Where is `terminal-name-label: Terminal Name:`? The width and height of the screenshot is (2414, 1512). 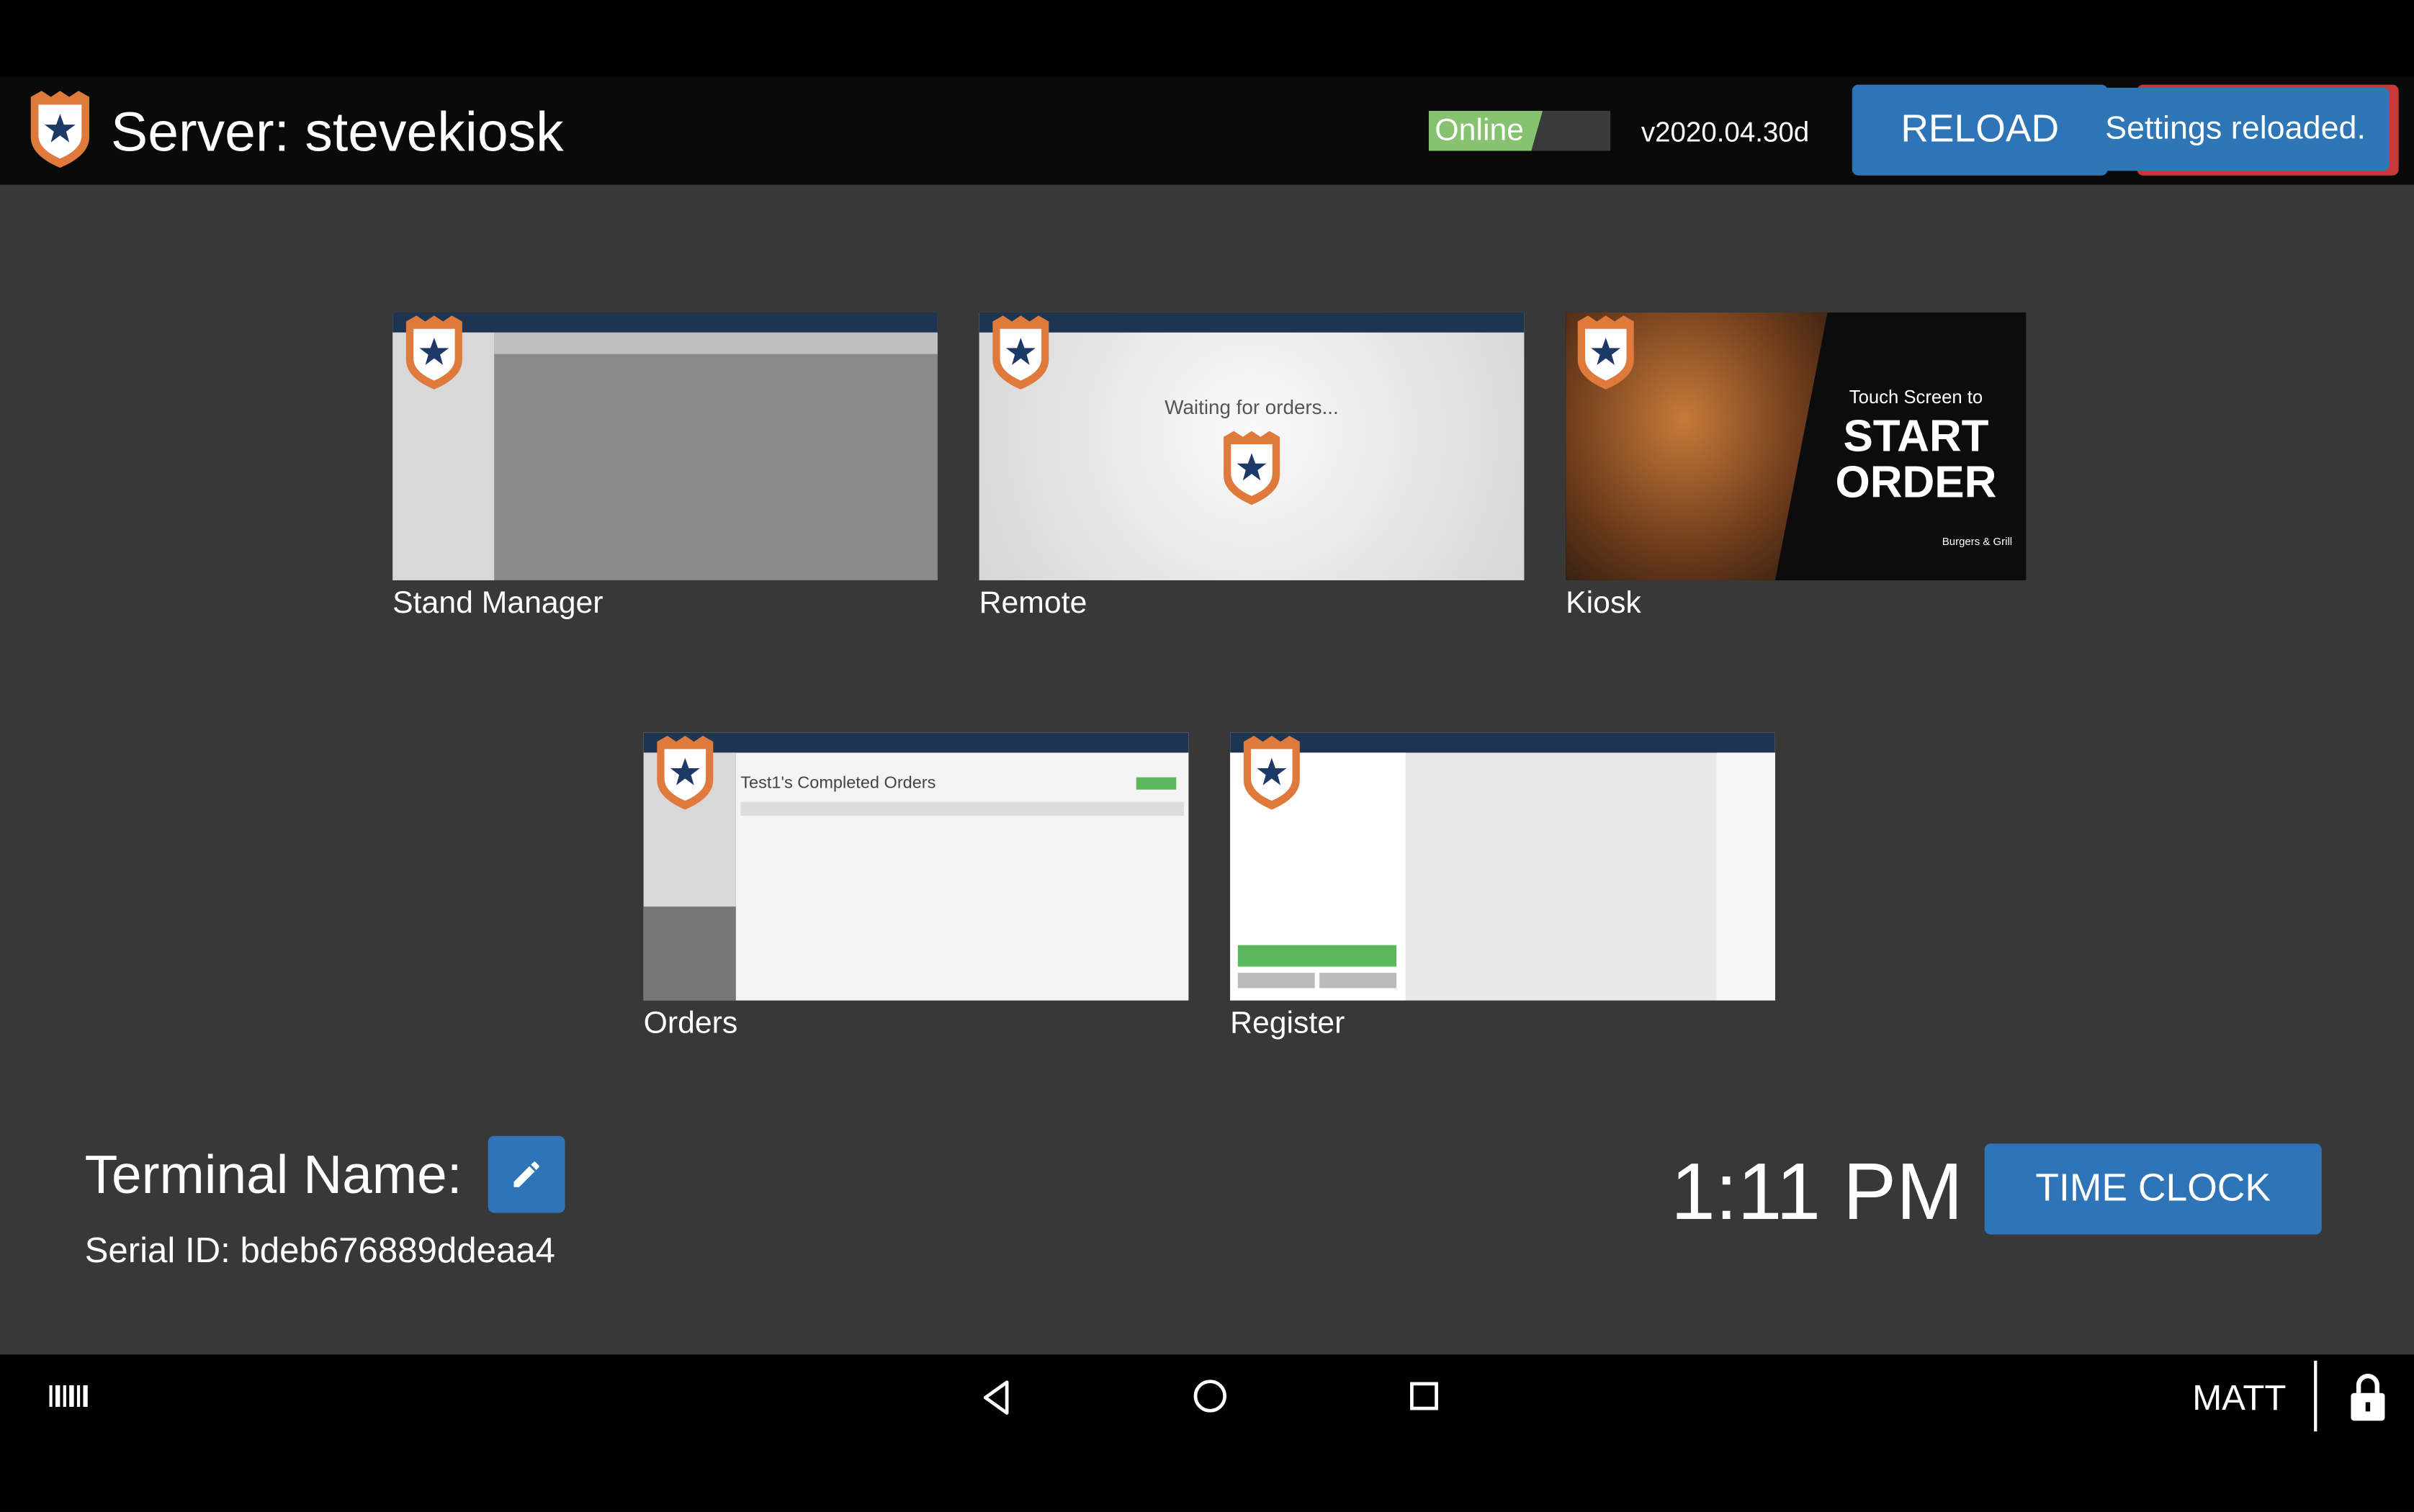
terminal-name-label: Terminal Name: is located at coordinates (273, 1175).